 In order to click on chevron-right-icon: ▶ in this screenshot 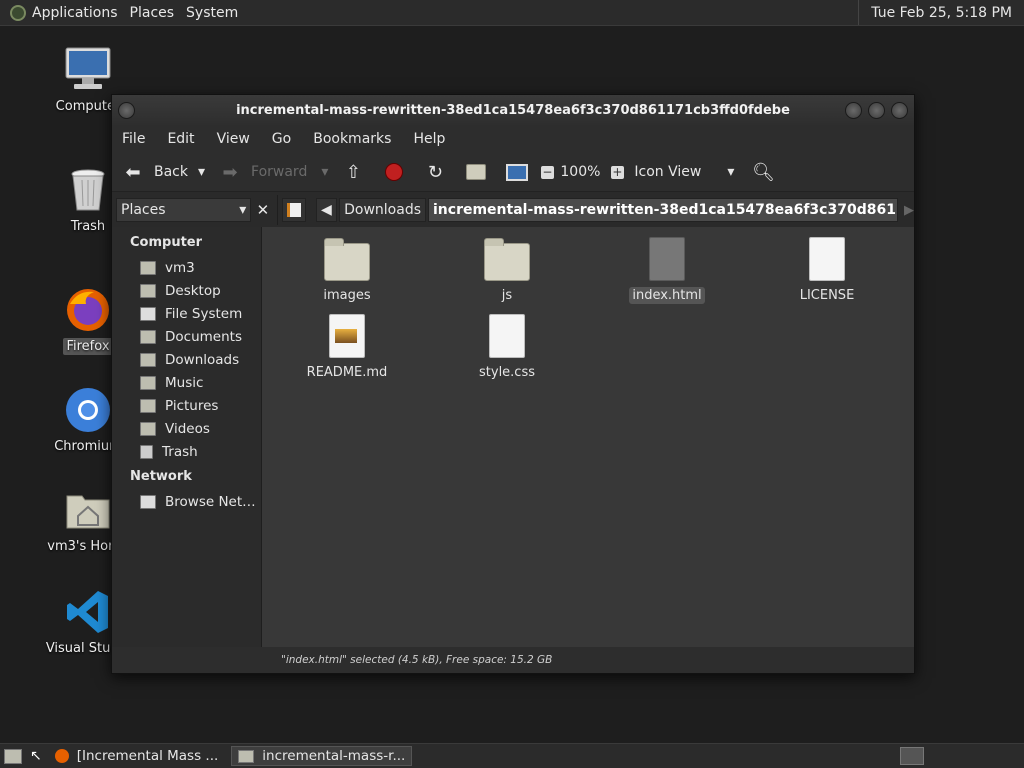, I will do `click(909, 210)`.